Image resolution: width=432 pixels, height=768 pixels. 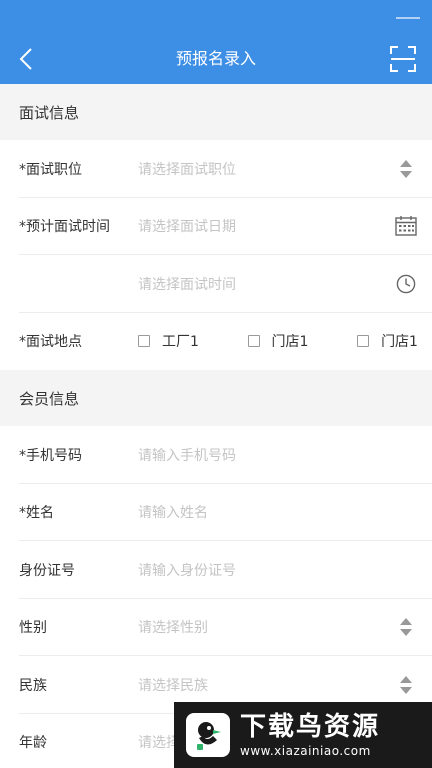 What do you see at coordinates (50, 342) in the screenshot?
I see `interview-location-label: *面试地点` at bounding box center [50, 342].